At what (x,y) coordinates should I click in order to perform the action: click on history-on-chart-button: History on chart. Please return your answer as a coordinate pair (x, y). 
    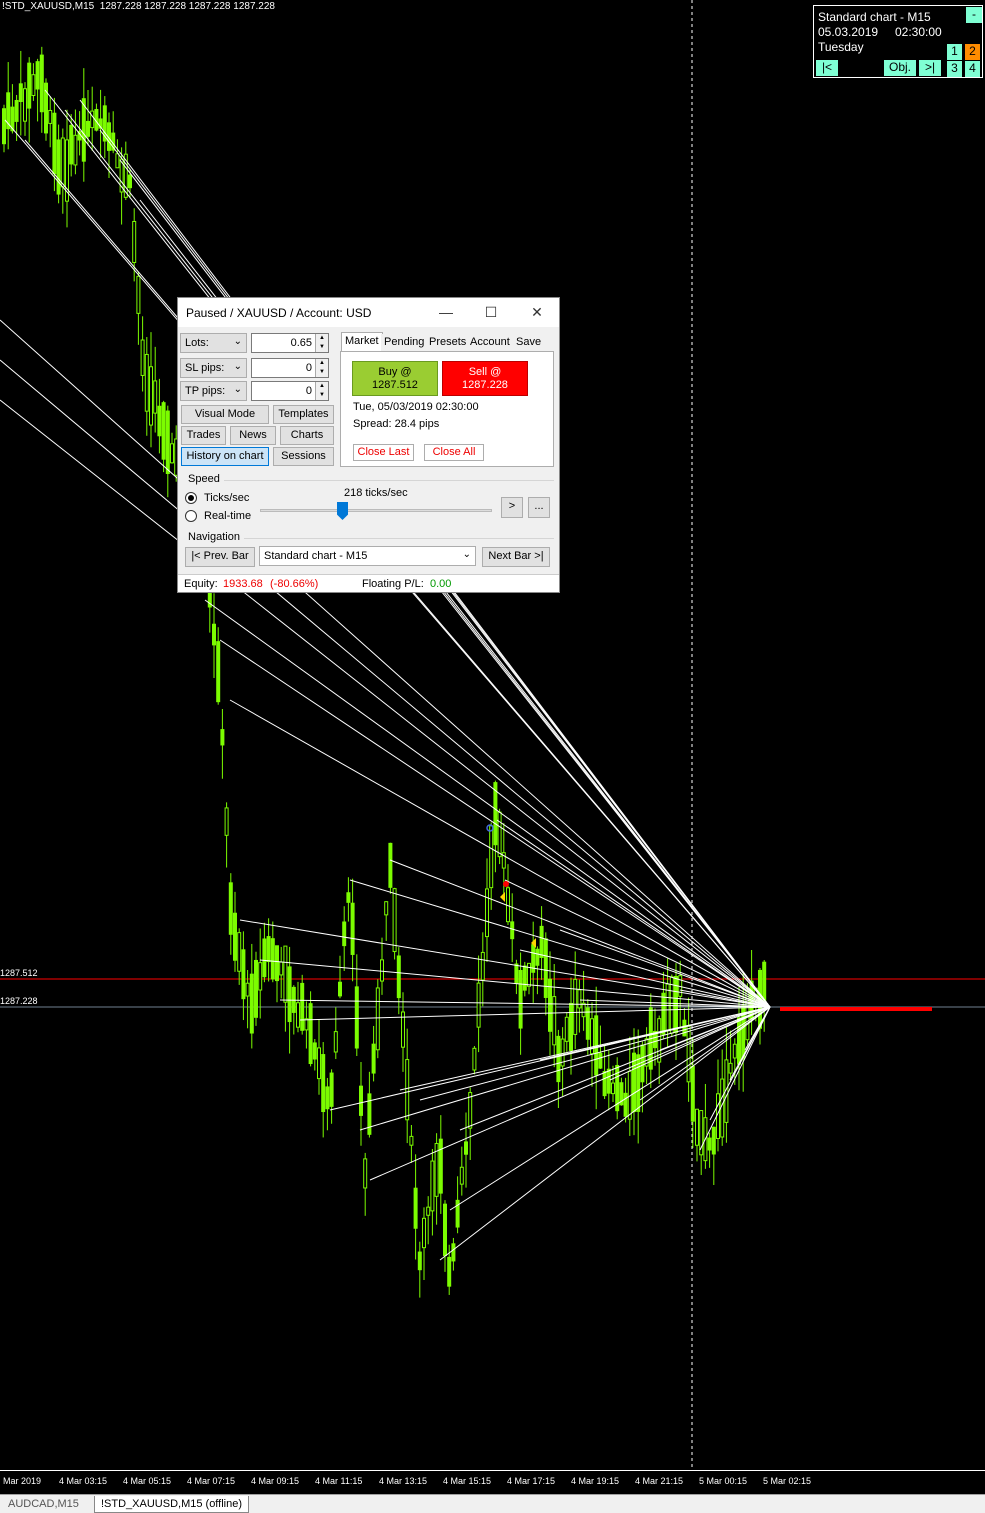
    Looking at the image, I should click on (225, 456).